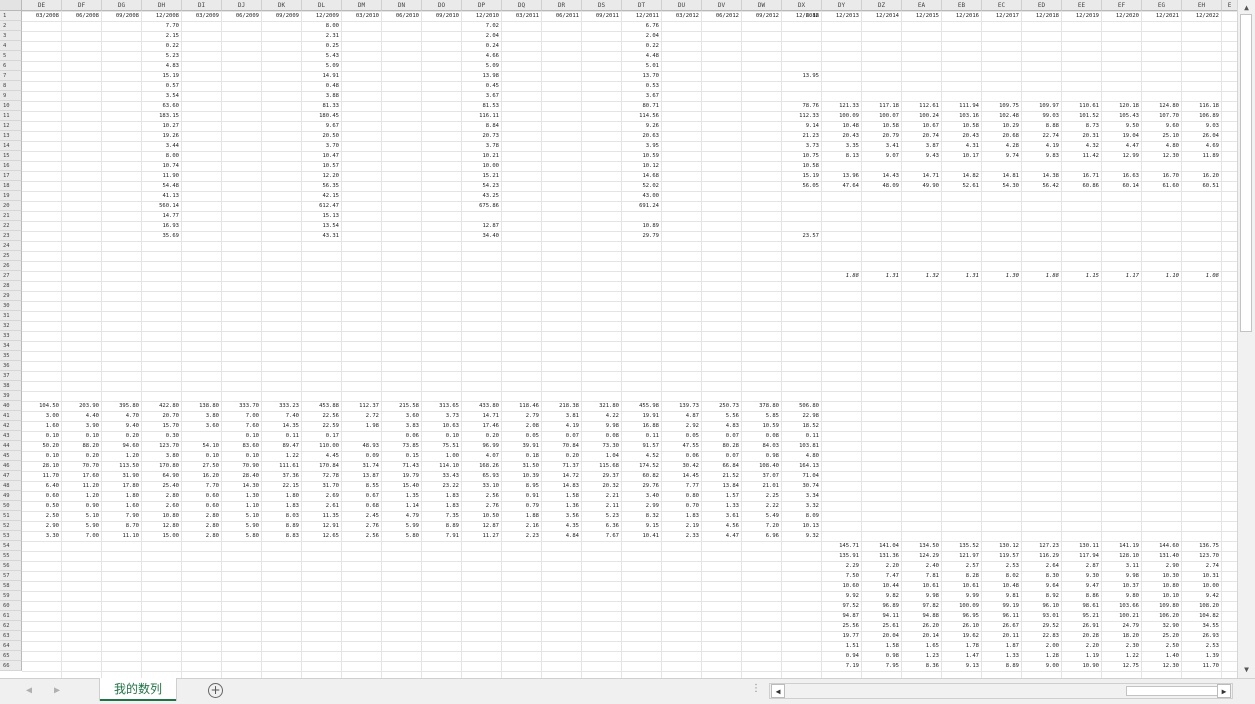 This screenshot has height=704, width=1255. What do you see at coordinates (802, 106) in the screenshot?
I see `cell: 78.76` at bounding box center [802, 106].